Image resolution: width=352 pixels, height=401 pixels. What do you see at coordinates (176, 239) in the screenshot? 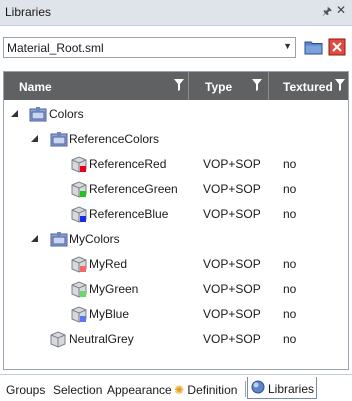
I see `tree-folder-my-colors: MyColors` at bounding box center [176, 239].